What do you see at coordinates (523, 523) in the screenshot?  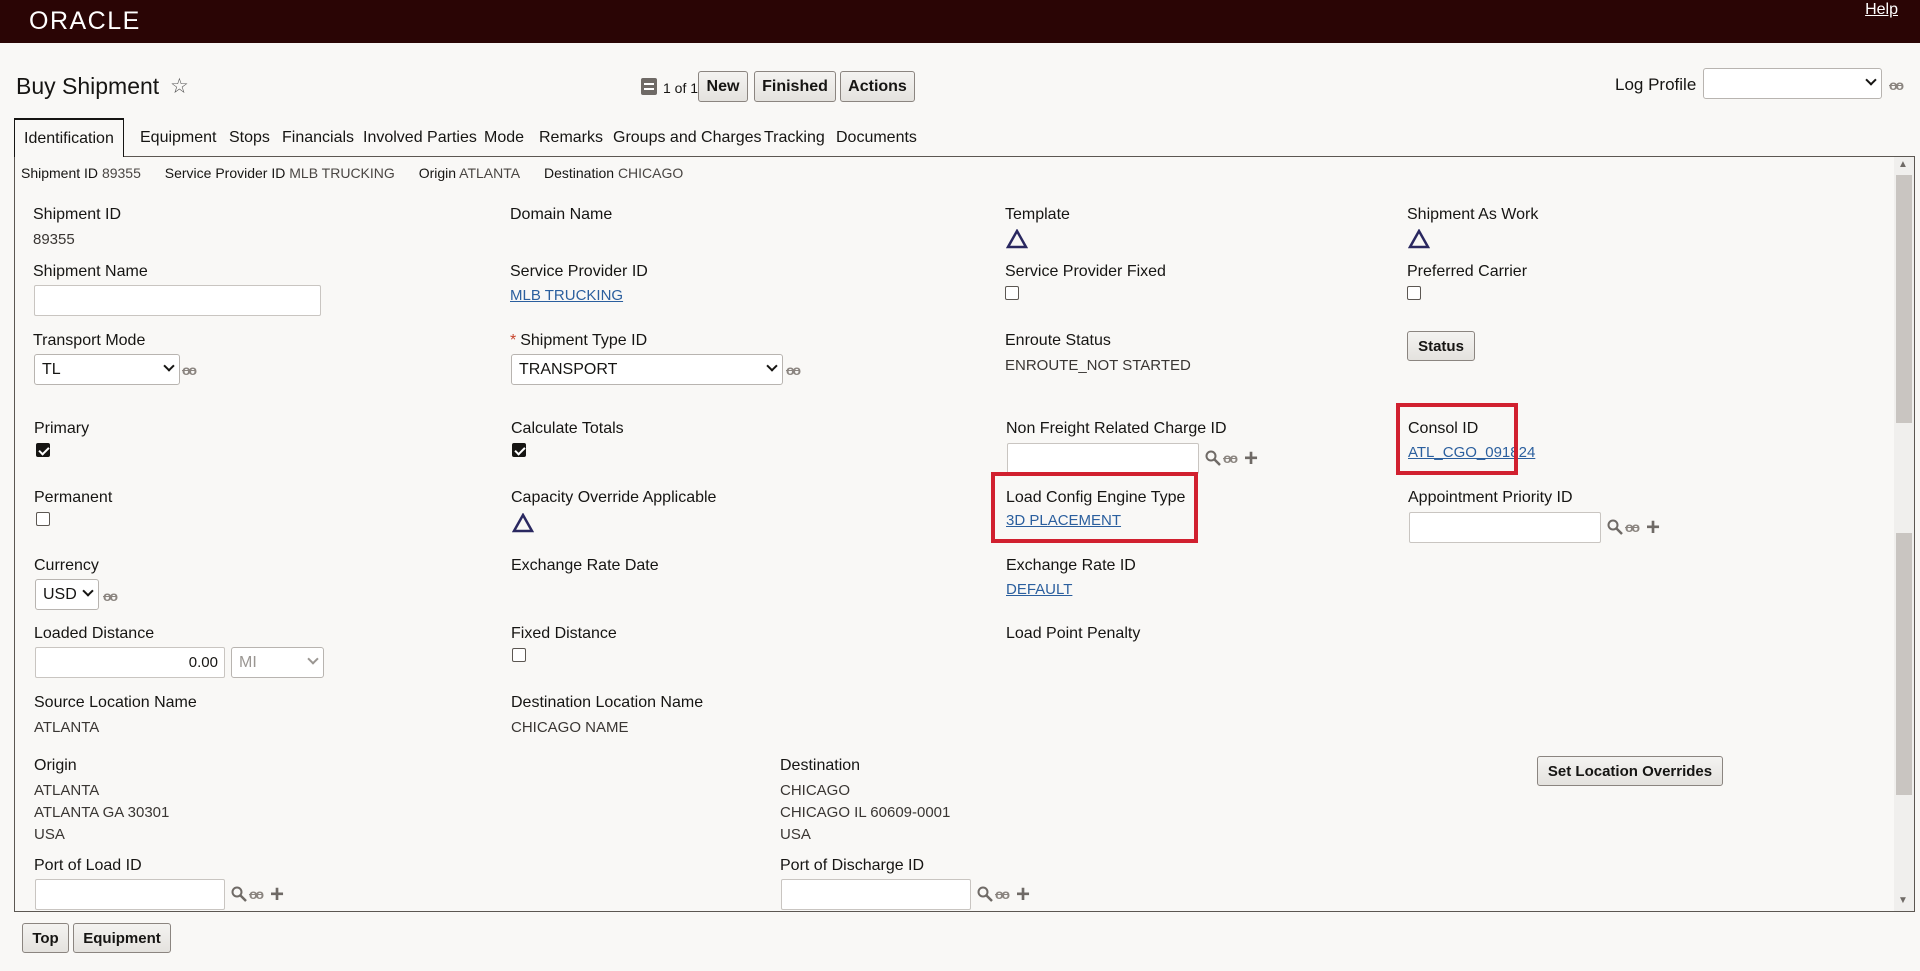 I see `triangle-icon` at bounding box center [523, 523].